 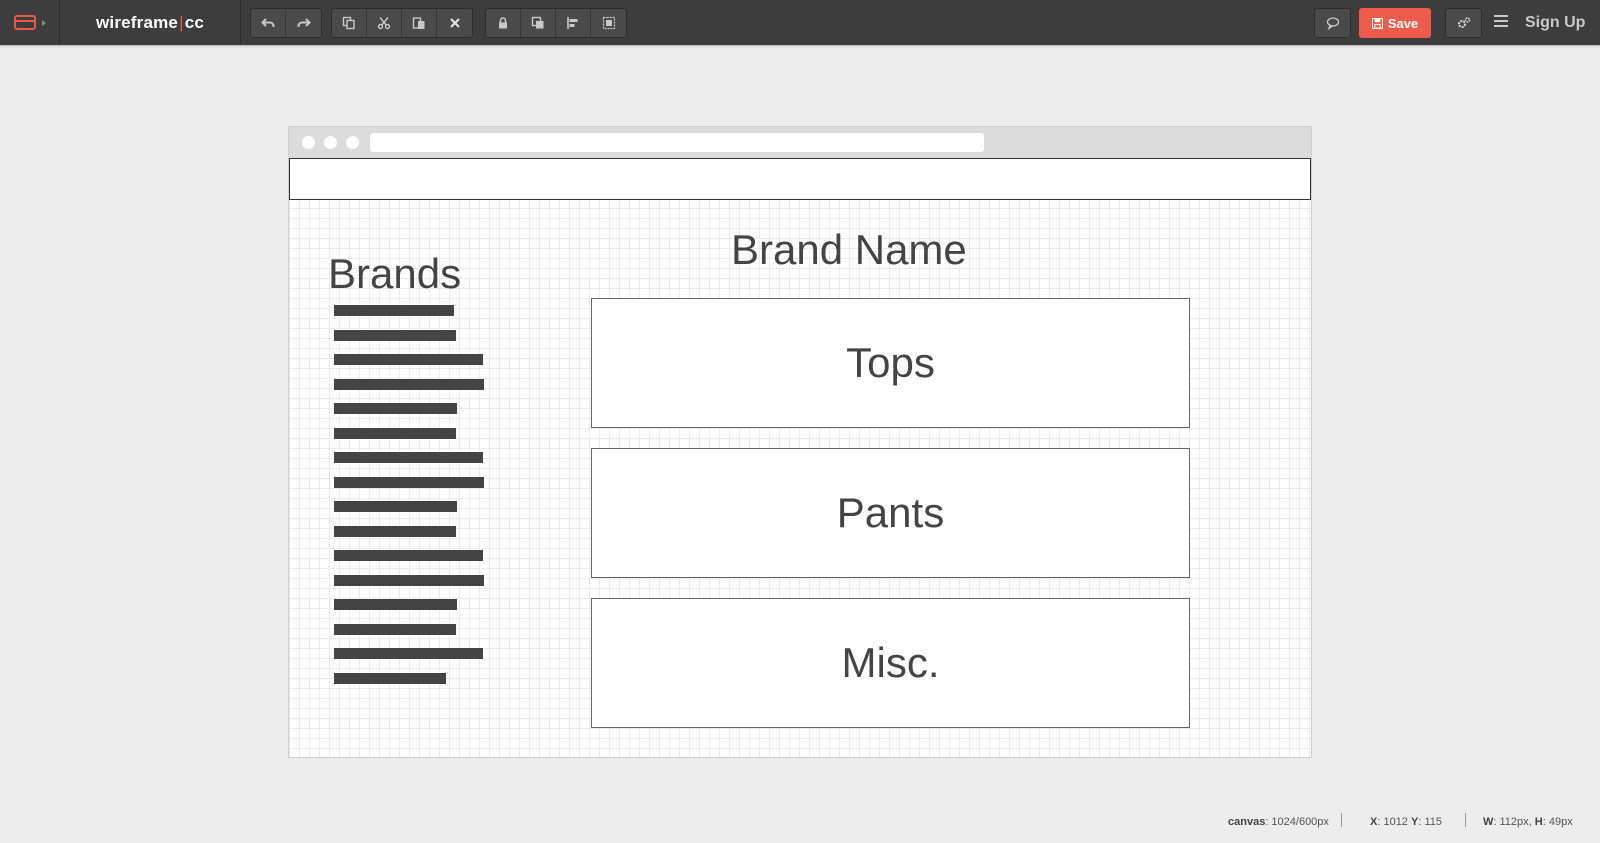 I want to click on h-value: : 49px, so click(x=1557, y=822).